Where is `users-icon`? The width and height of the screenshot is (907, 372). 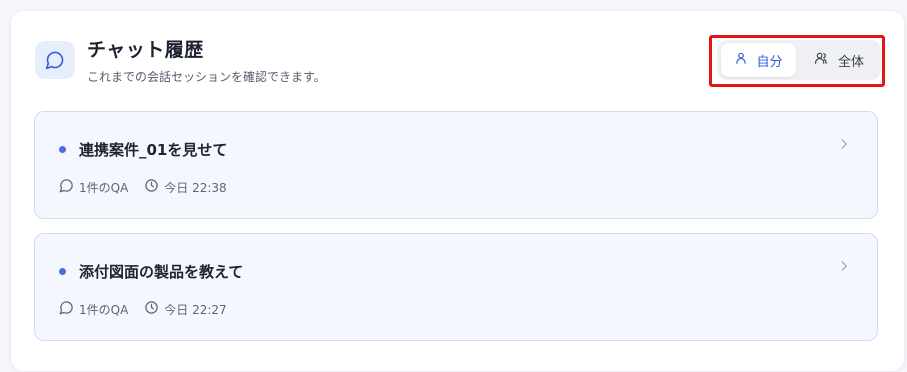 users-icon is located at coordinates (822, 60).